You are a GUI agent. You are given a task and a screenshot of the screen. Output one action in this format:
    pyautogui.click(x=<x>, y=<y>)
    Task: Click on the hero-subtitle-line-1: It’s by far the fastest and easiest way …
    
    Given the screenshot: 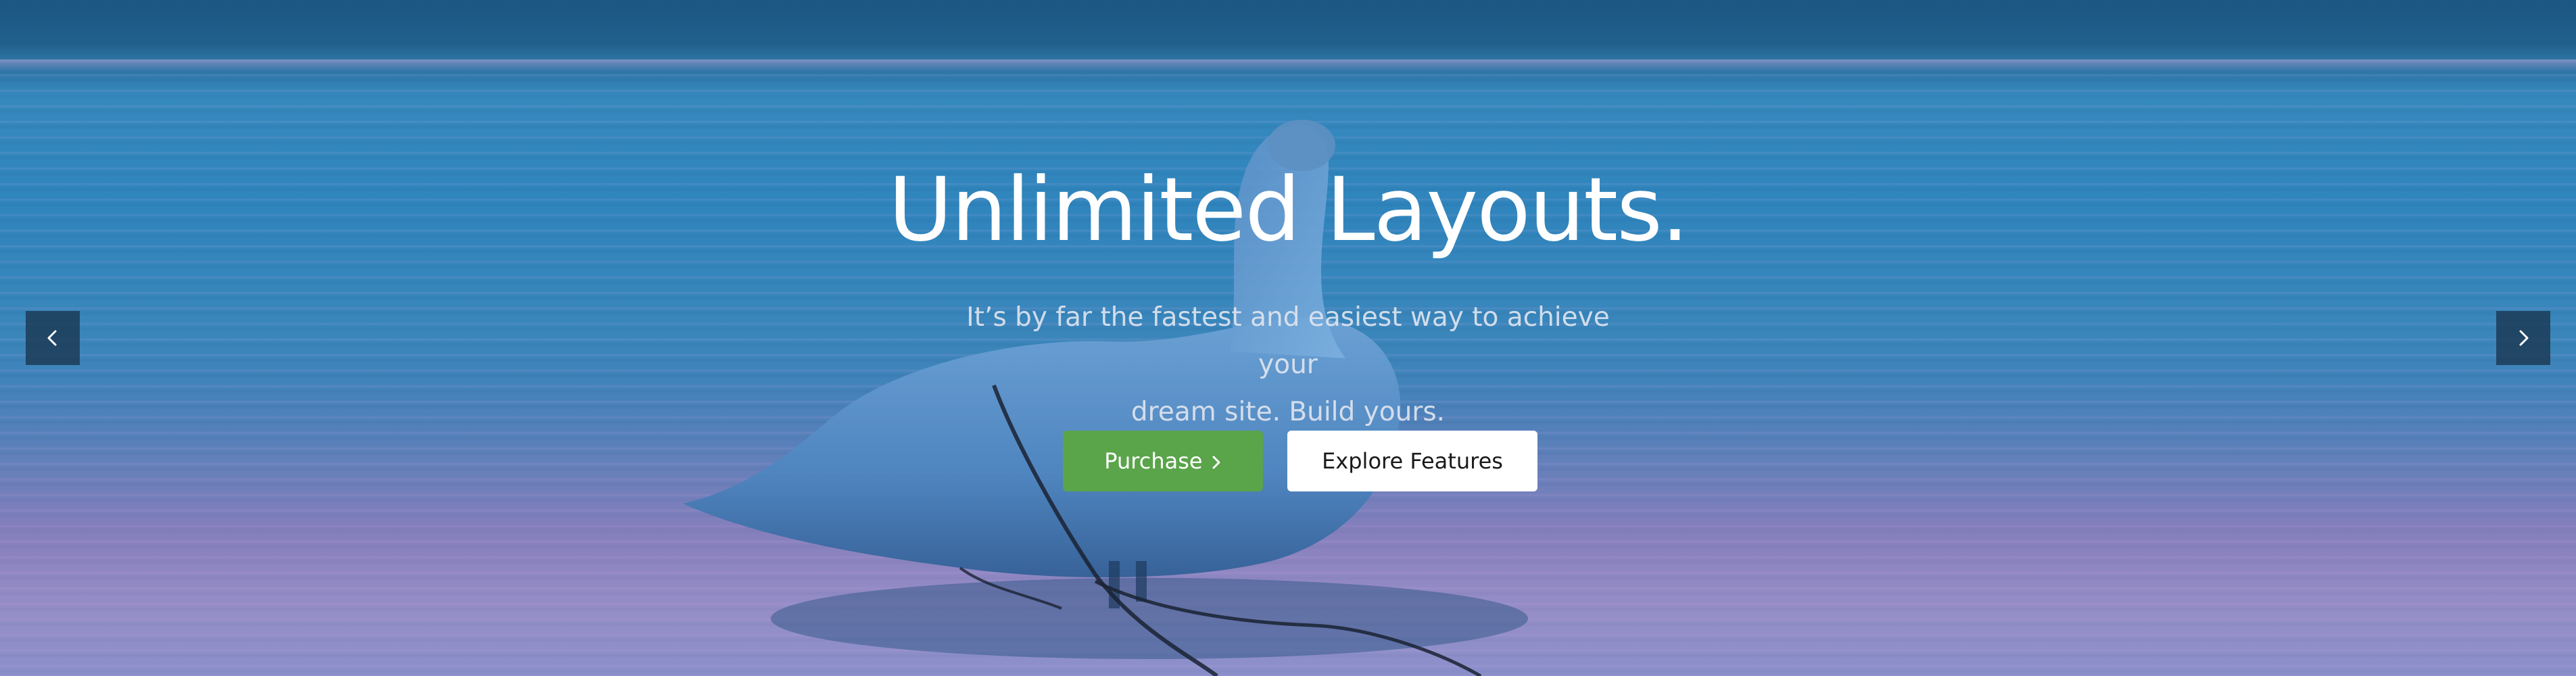 What is the action you would take?
    pyautogui.click(x=1288, y=341)
    